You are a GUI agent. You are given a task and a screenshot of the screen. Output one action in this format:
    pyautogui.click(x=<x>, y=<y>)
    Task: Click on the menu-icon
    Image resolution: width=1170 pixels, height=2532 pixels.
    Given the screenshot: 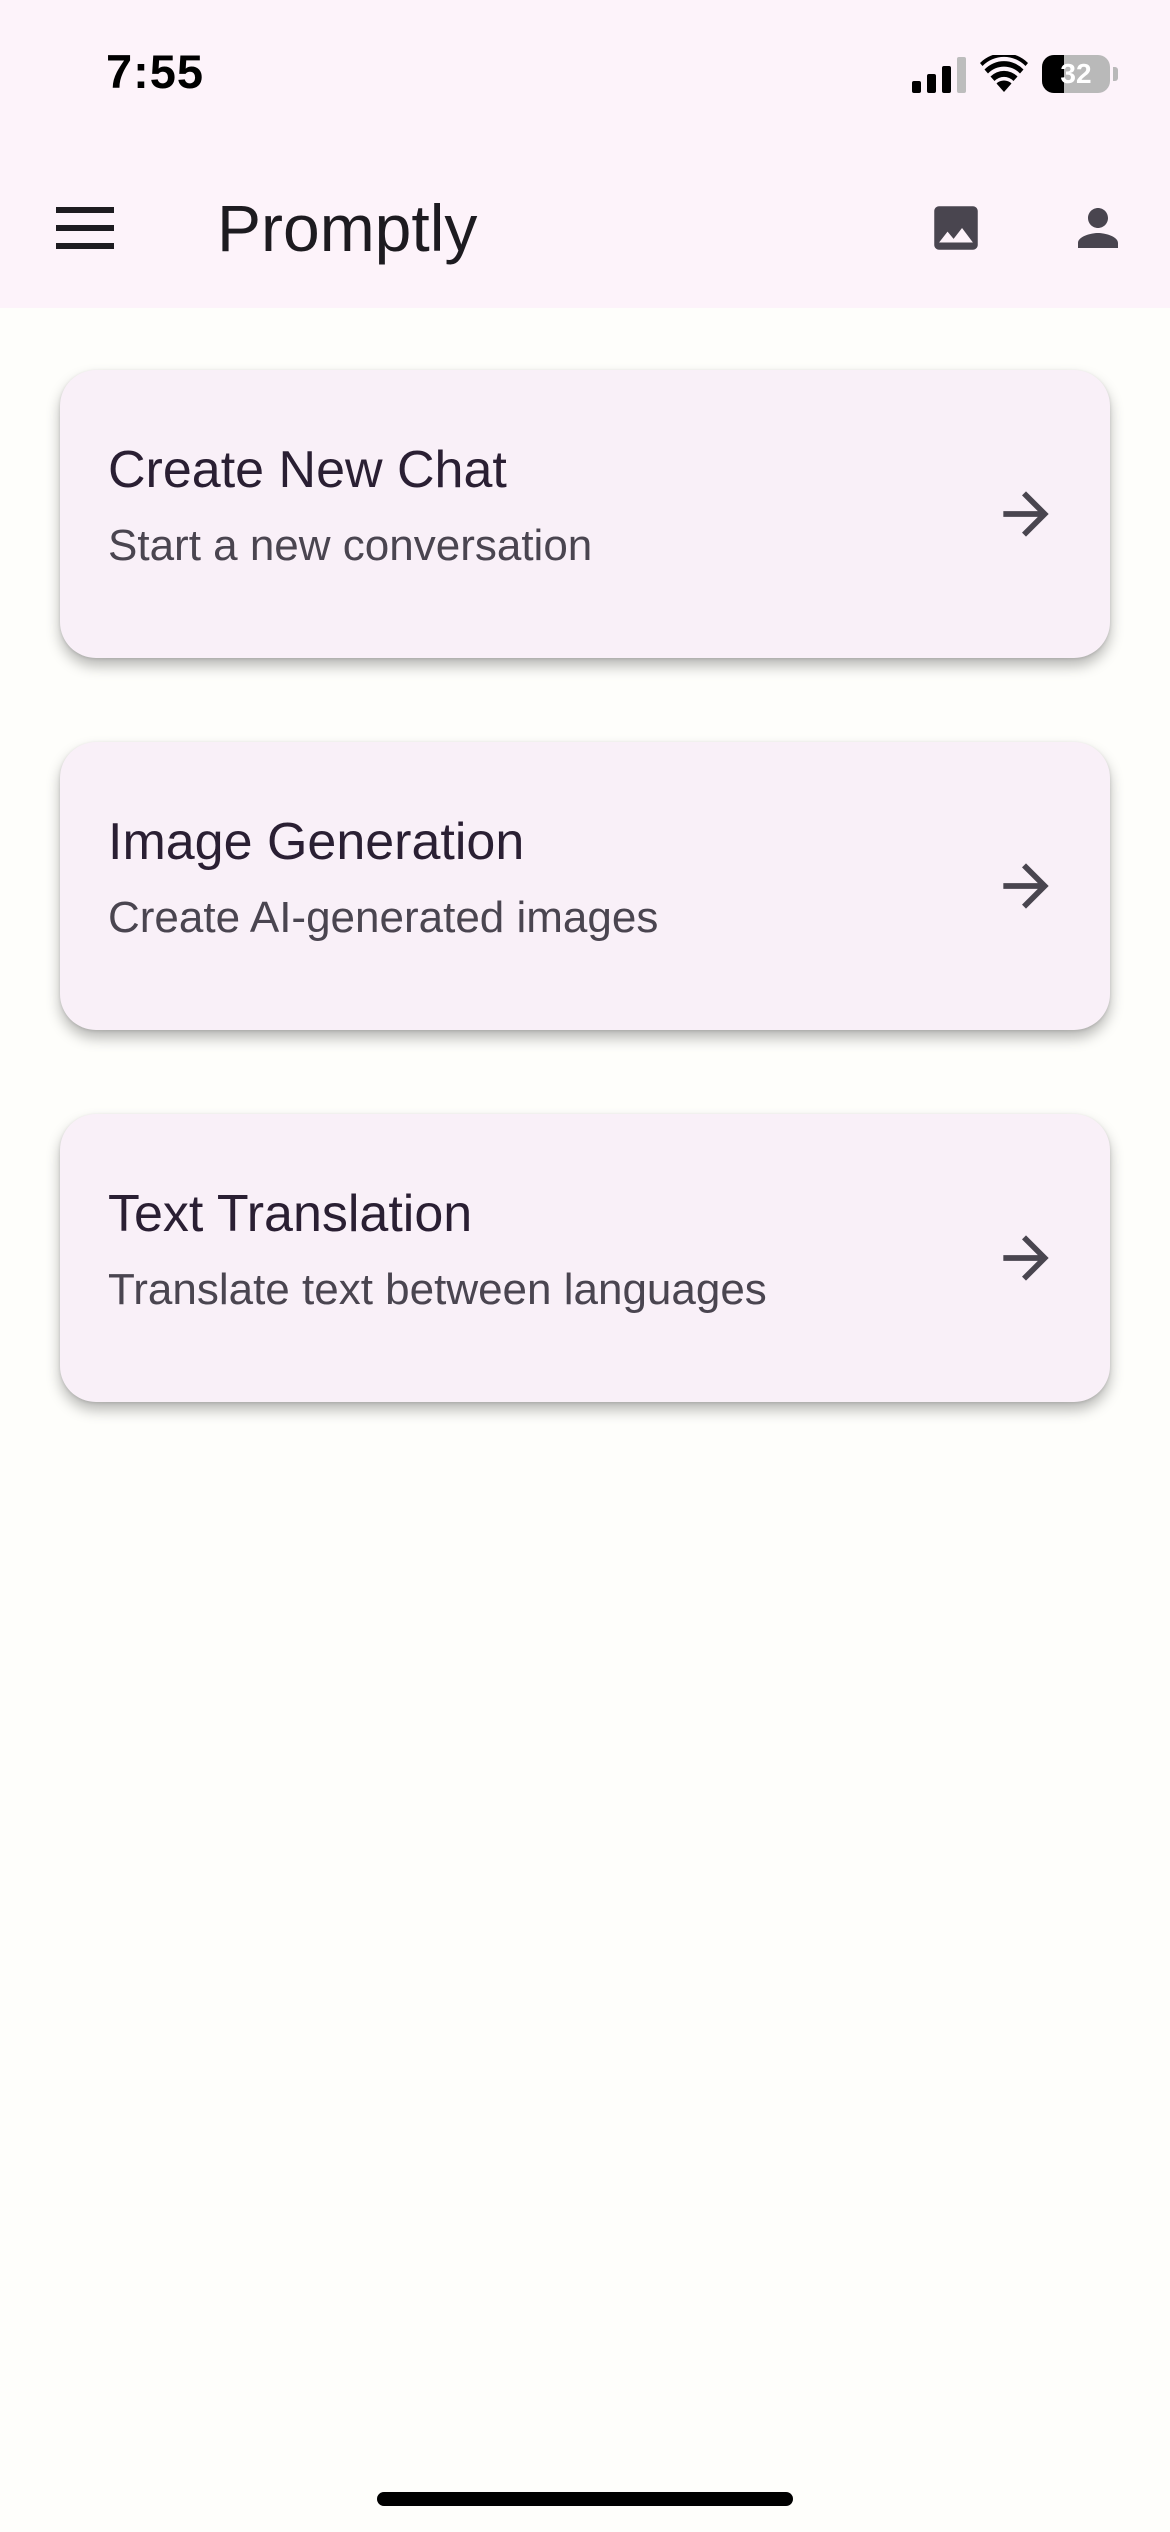 What is the action you would take?
    pyautogui.click(x=85, y=228)
    